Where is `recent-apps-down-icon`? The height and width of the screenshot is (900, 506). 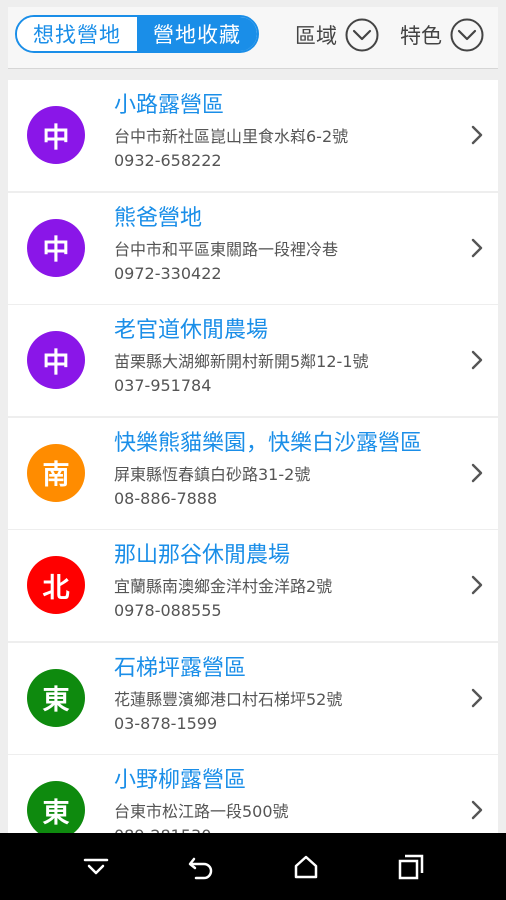 recent-apps-down-icon is located at coordinates (96, 867).